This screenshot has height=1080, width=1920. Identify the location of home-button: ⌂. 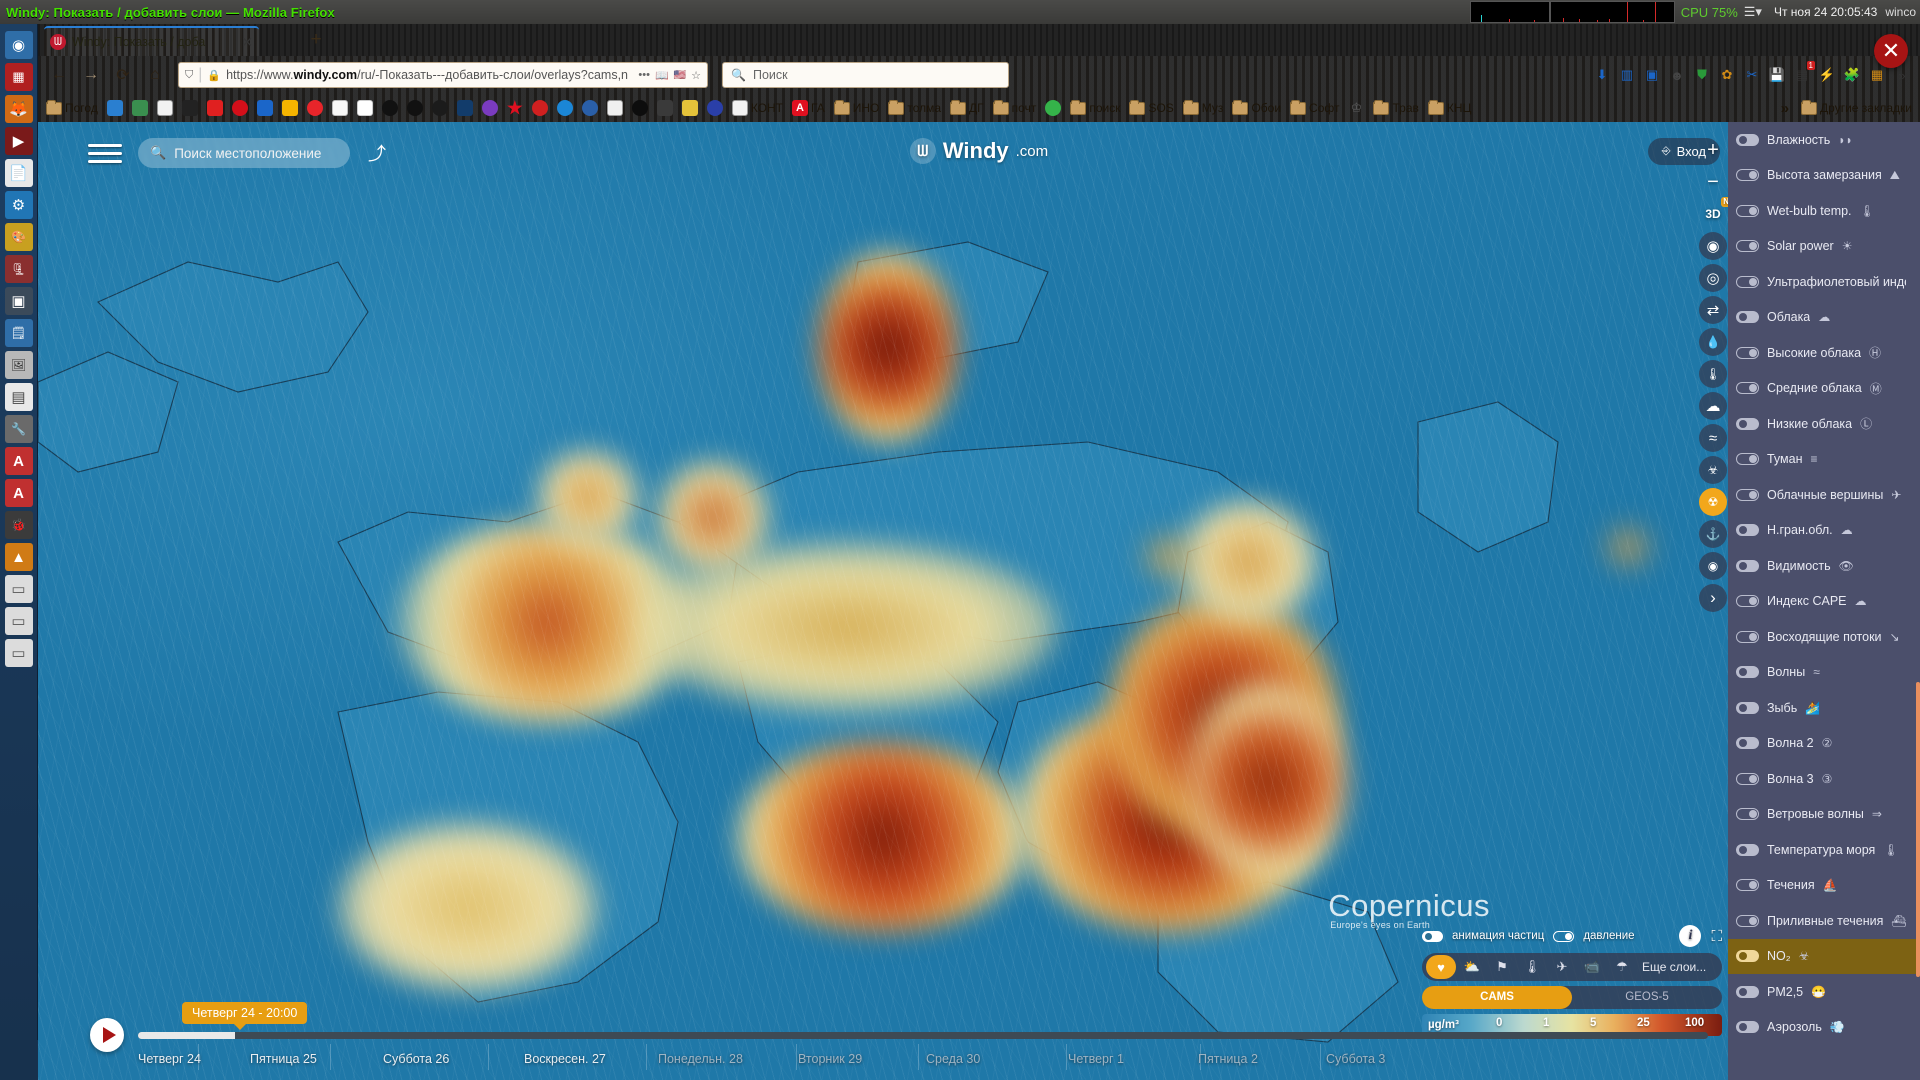
(155, 75).